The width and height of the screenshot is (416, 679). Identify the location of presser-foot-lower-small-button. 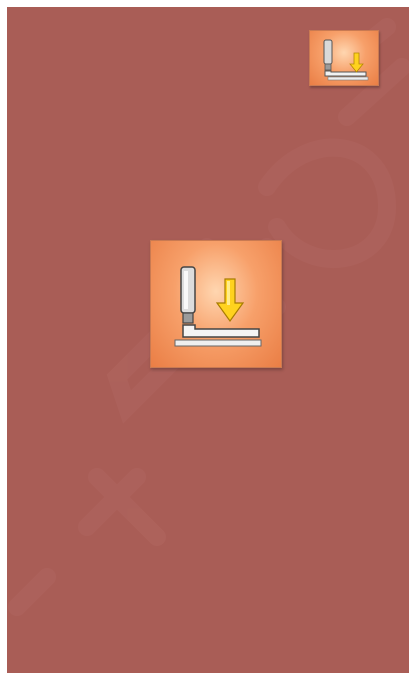
(344, 58).